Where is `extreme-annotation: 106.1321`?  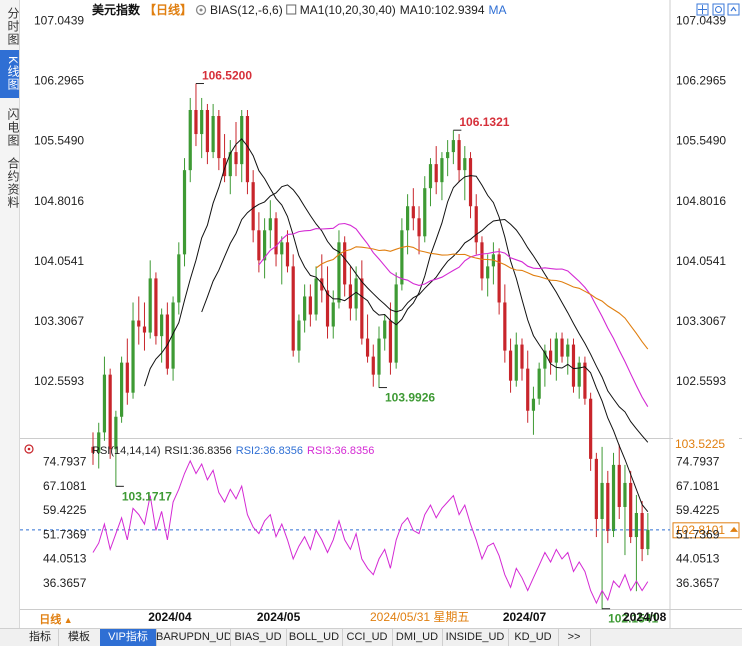 extreme-annotation: 106.1321 is located at coordinates (484, 122).